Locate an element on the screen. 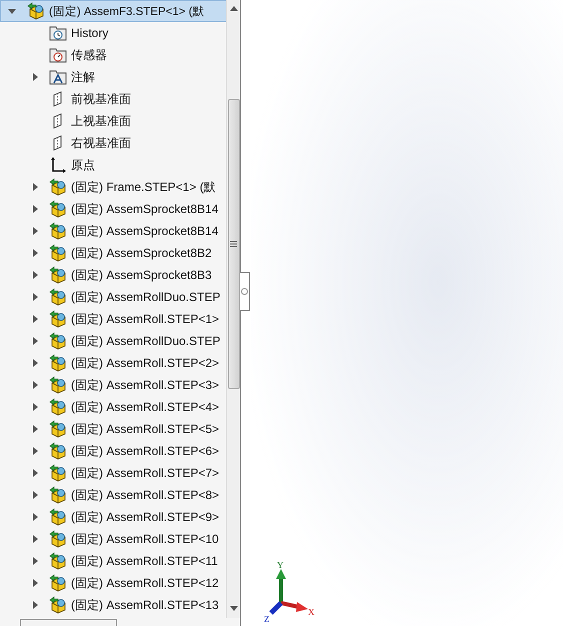 The height and width of the screenshot is (626, 563). scroll-down-icon is located at coordinates (234, 608).